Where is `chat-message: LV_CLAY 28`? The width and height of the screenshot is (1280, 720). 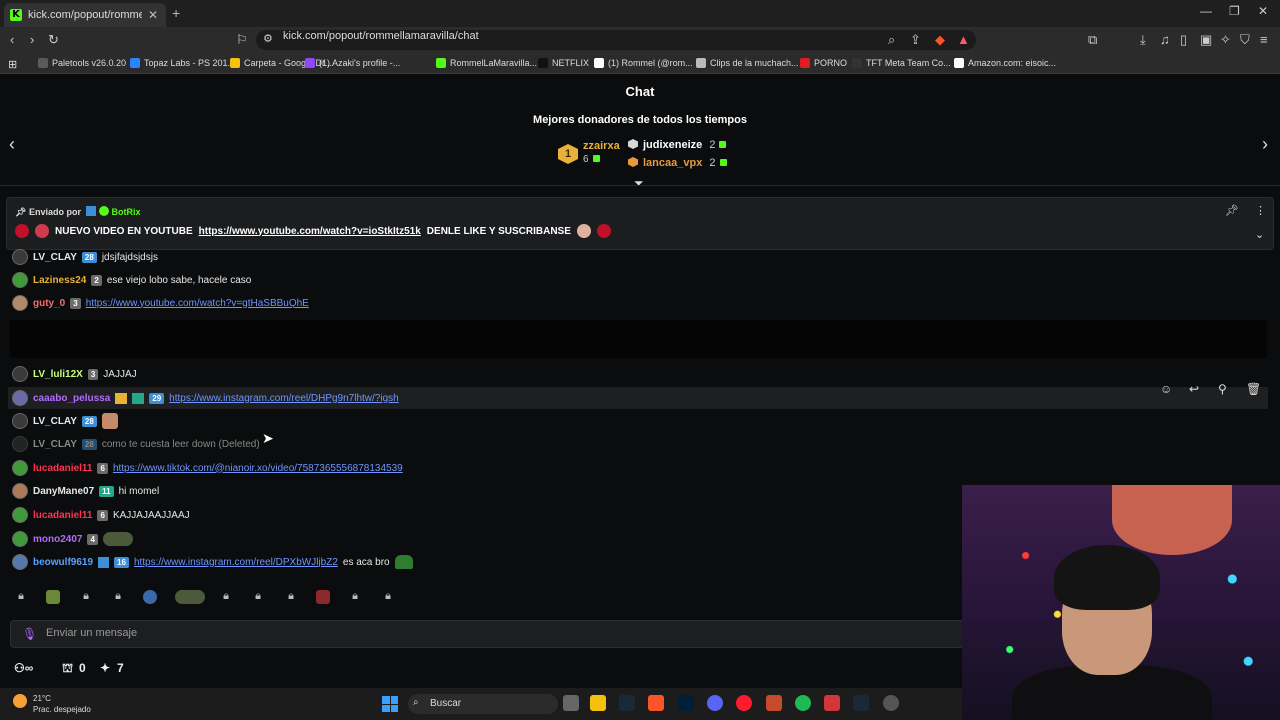
chat-message: LV_CLAY 28 is located at coordinates (65, 421).